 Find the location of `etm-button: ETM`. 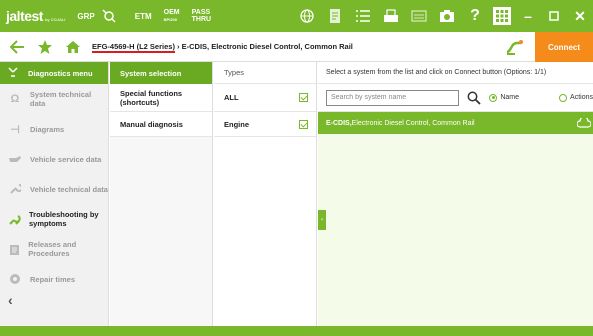

etm-button: ETM is located at coordinates (143, 16).